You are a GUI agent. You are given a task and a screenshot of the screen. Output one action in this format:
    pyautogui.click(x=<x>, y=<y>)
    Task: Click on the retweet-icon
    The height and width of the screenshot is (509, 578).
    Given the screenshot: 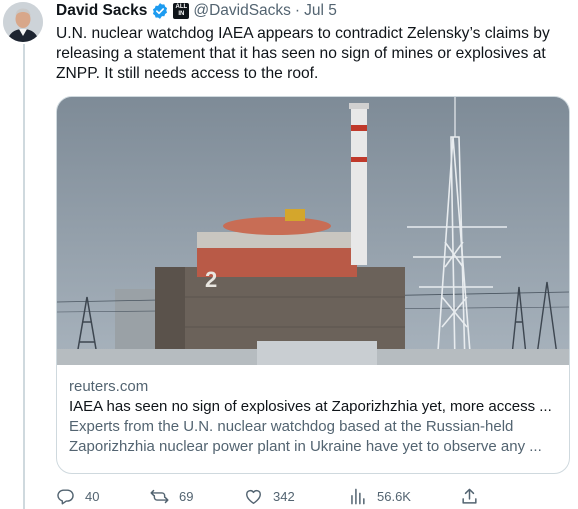 What is the action you would take?
    pyautogui.click(x=159, y=496)
    